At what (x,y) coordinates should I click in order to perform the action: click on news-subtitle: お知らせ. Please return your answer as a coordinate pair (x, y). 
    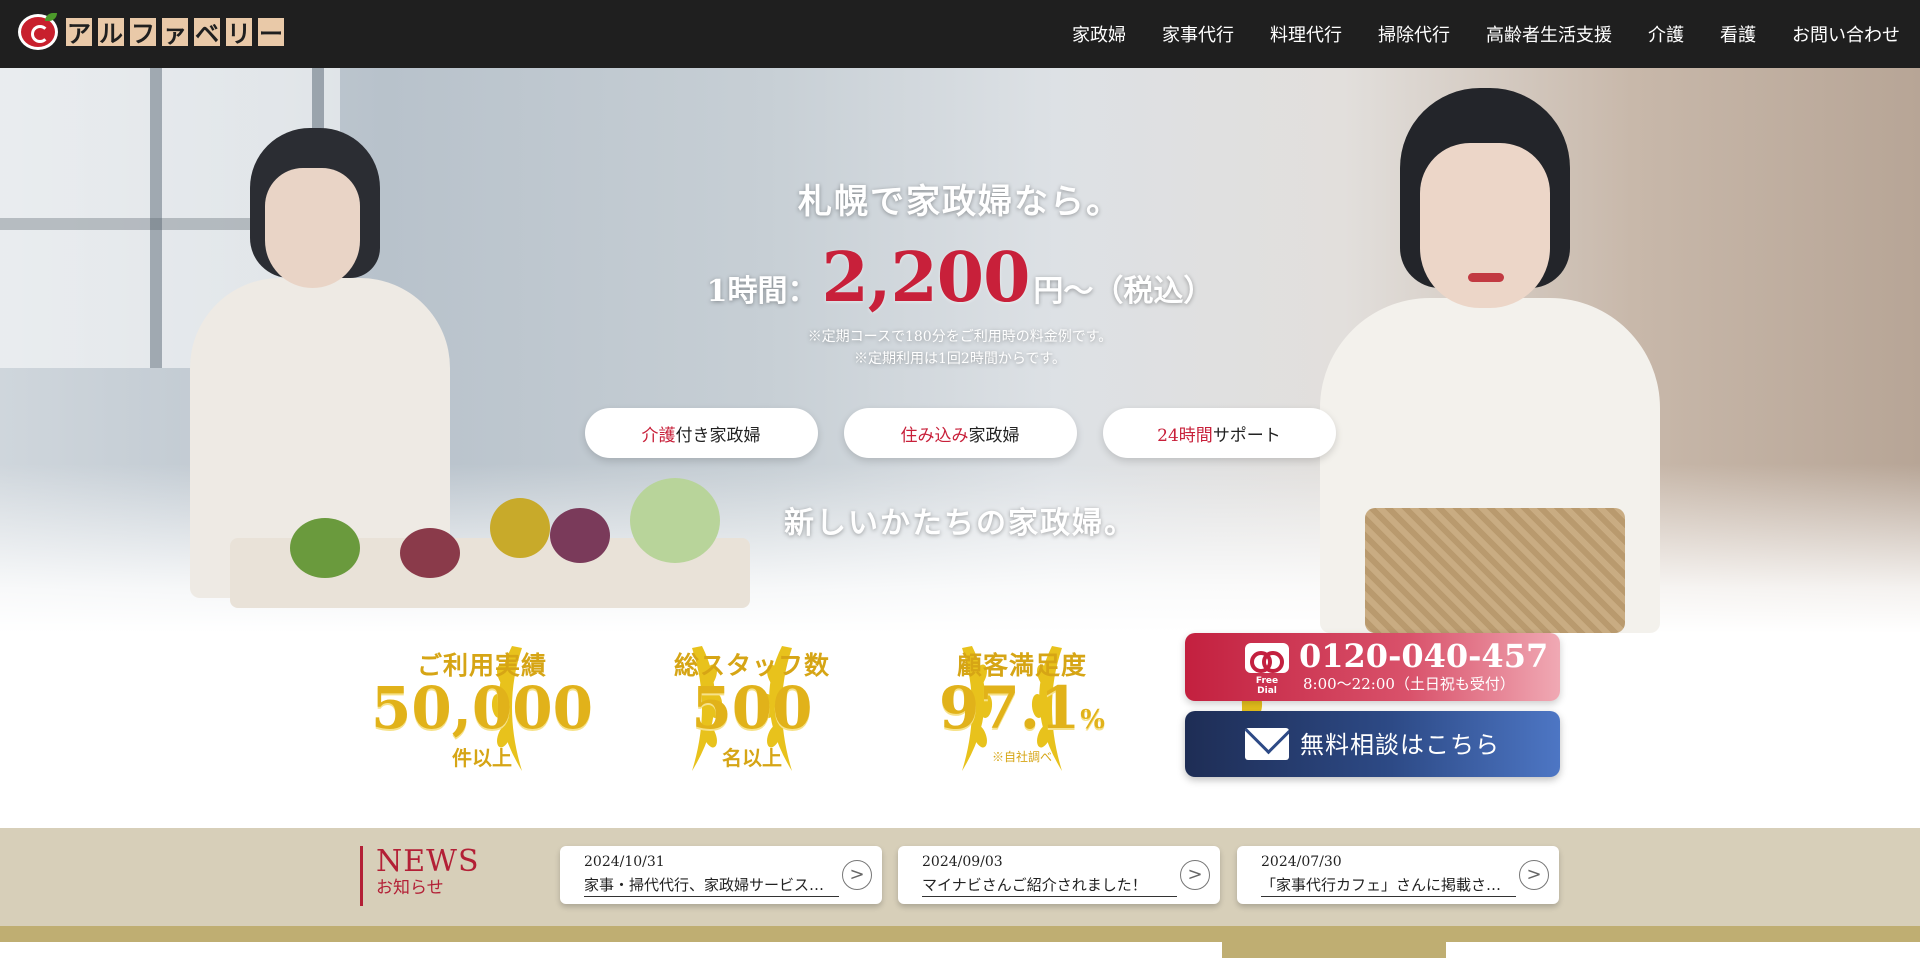
    Looking at the image, I should click on (410, 888).